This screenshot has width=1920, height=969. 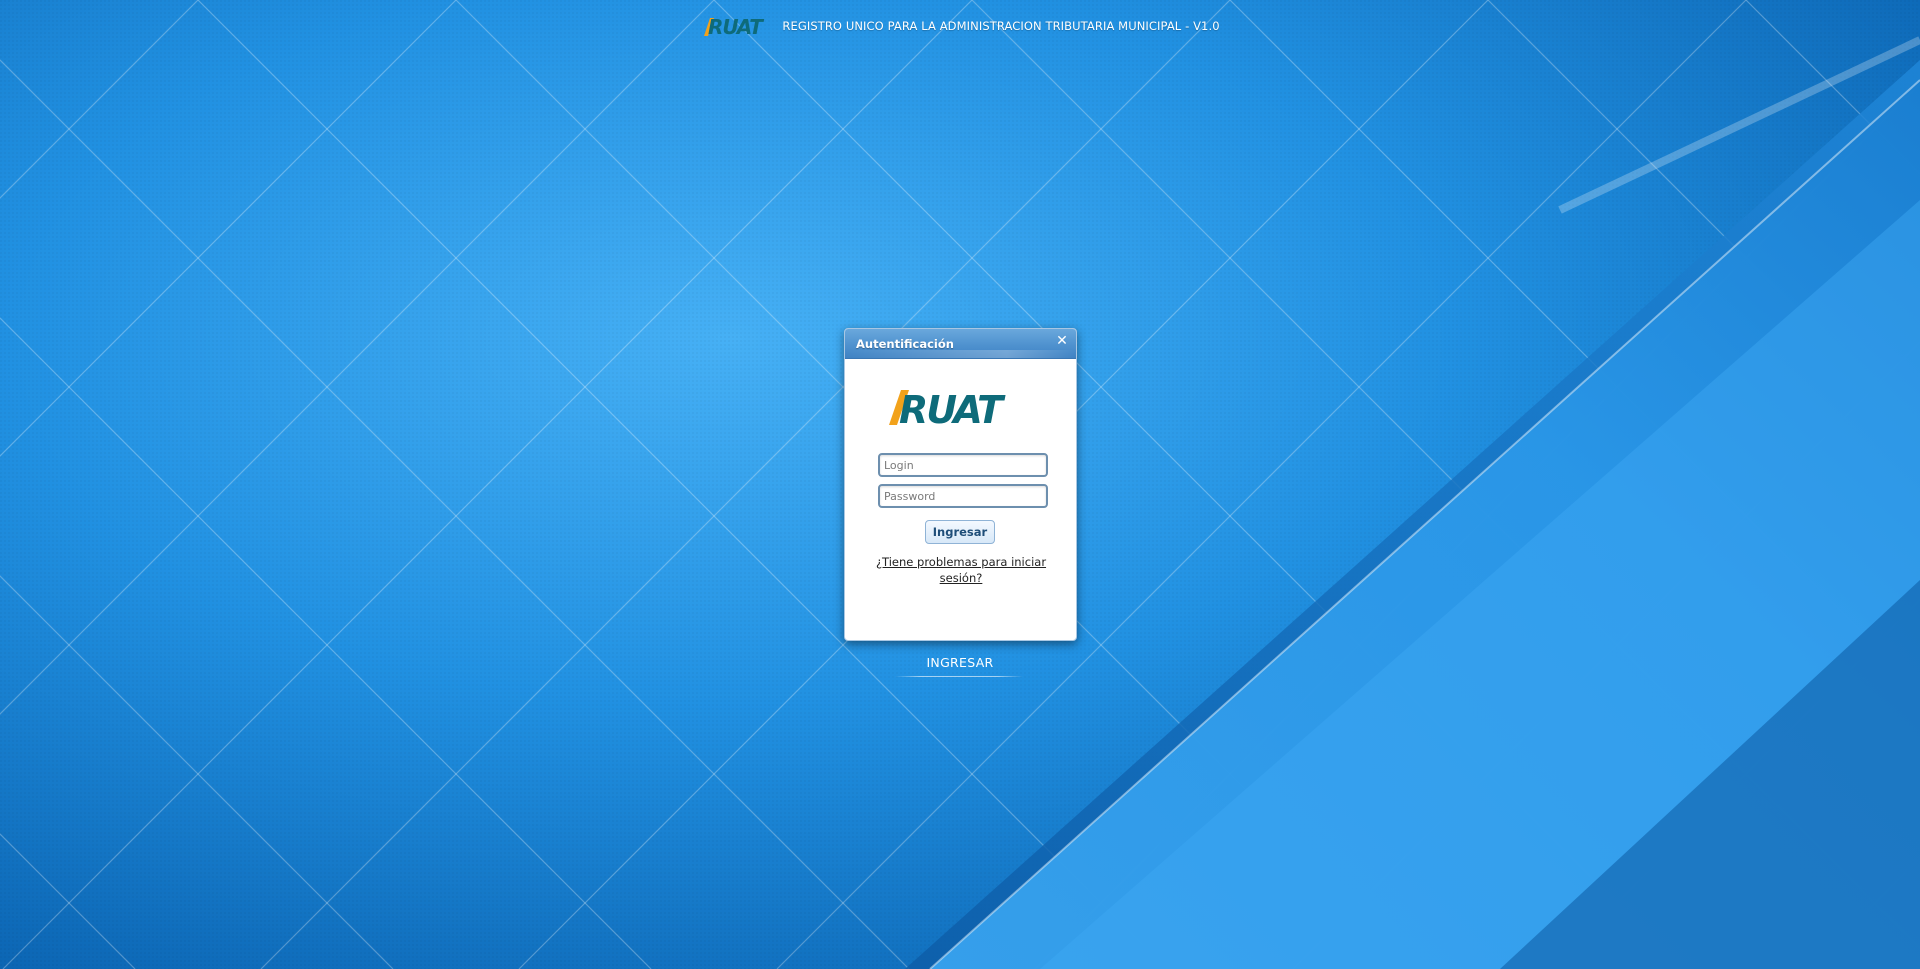 I want to click on login-help-link: ¿Tiene problemas para iniciar sesión?, so click(x=961, y=570).